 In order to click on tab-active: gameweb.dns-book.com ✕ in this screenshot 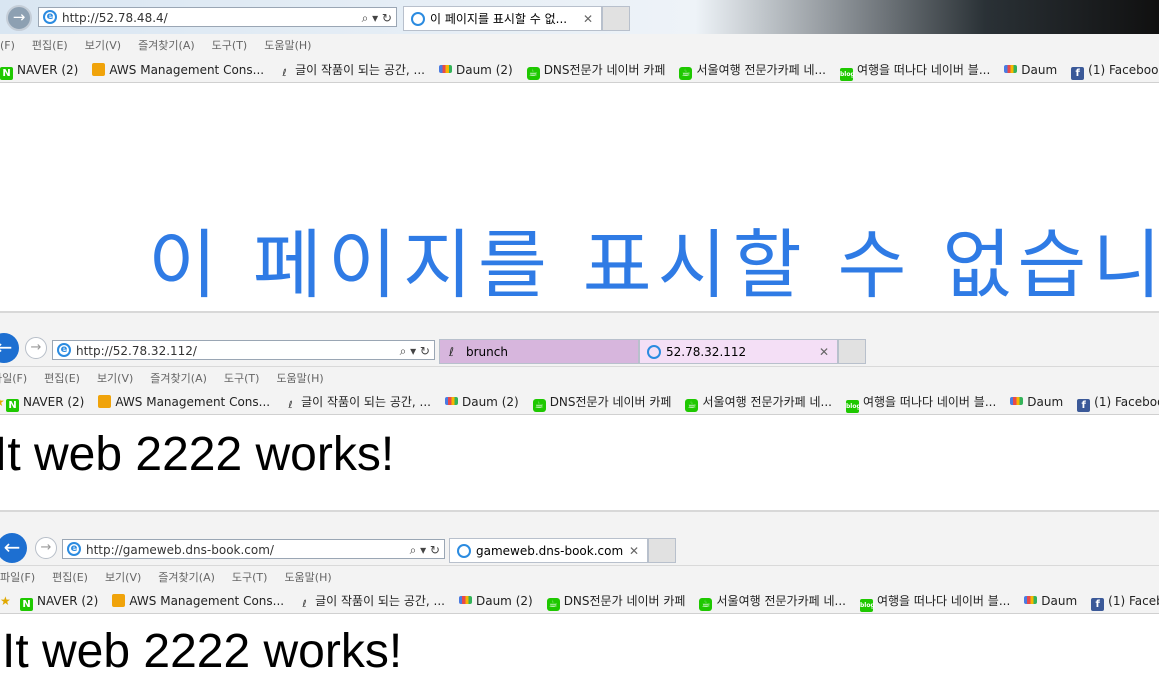, I will do `click(548, 550)`.